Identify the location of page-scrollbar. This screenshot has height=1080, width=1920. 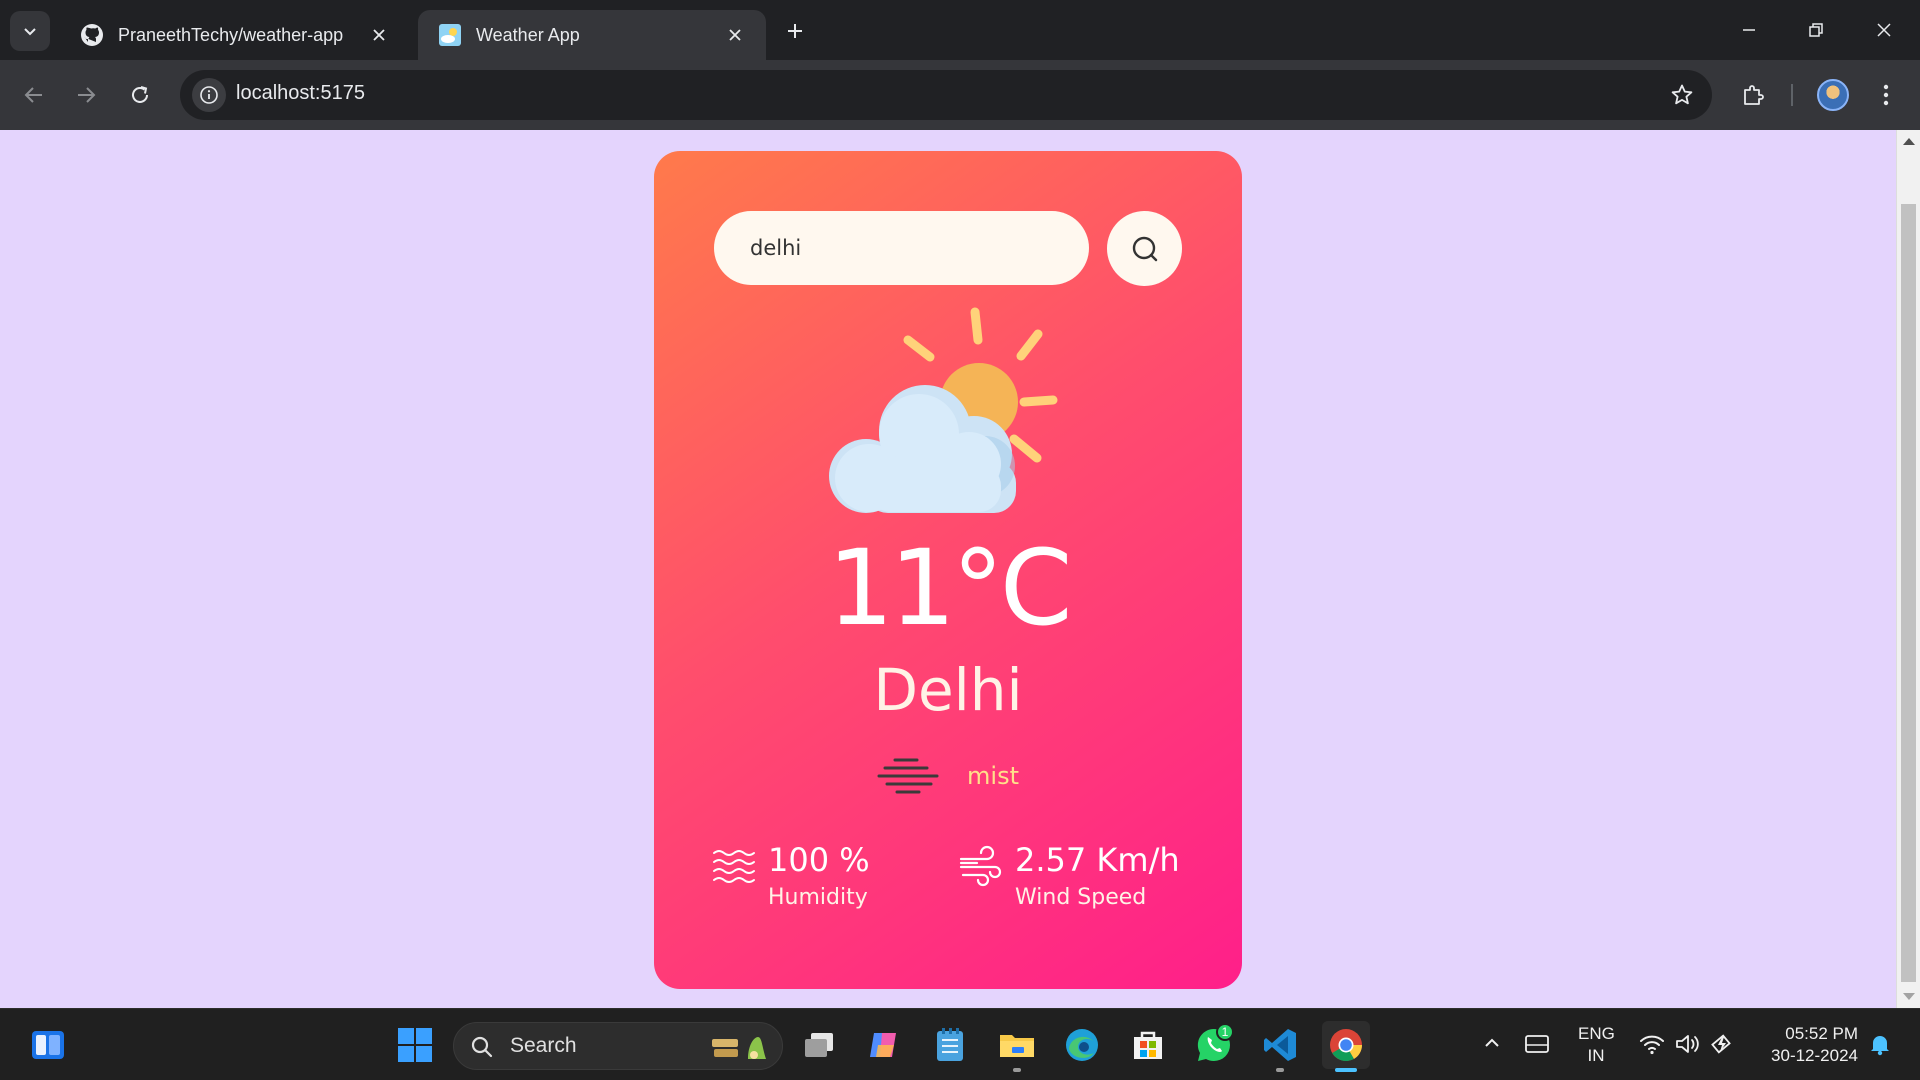
(1908, 569).